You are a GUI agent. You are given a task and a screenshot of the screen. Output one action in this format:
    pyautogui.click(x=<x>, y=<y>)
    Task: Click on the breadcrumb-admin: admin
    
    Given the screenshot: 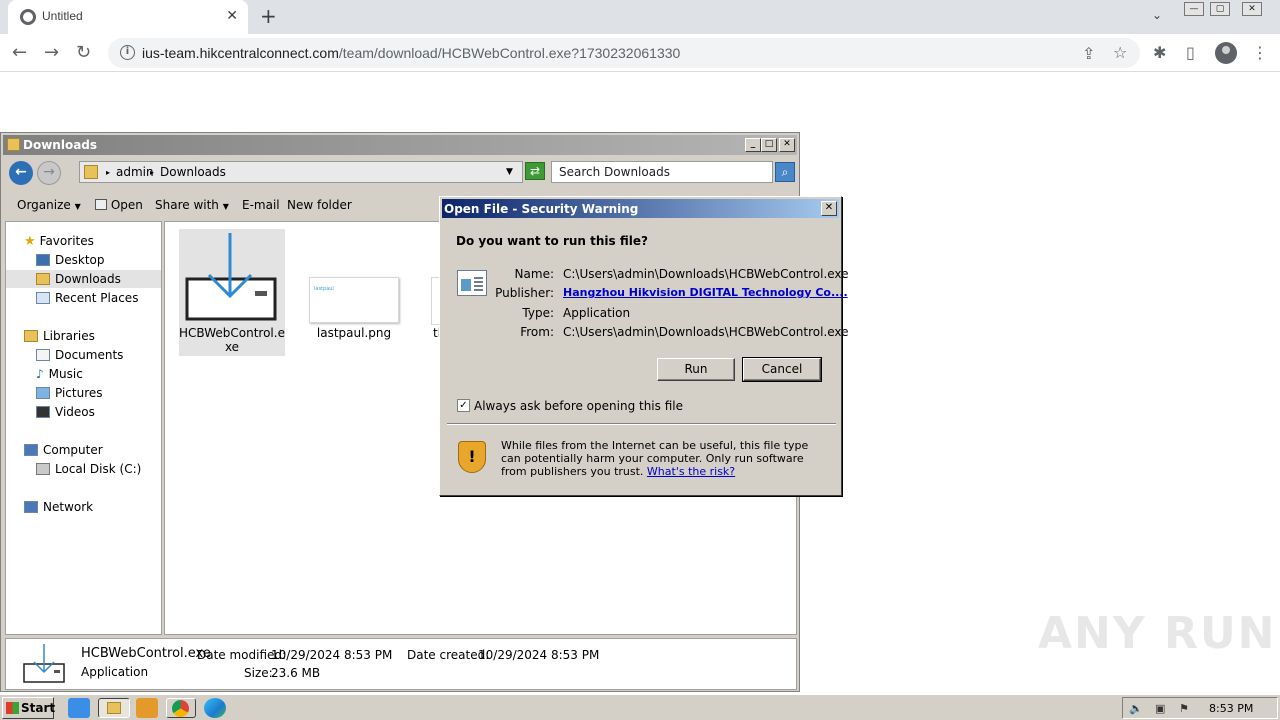 What is the action you would take?
    pyautogui.click(x=135, y=172)
    